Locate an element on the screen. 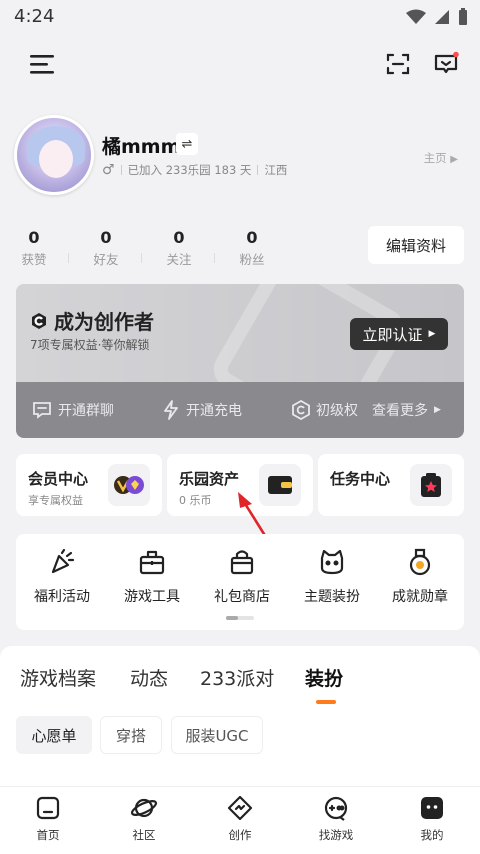 The height and width of the screenshot is (854, 480). meta-divider is located at coordinates (258, 170).